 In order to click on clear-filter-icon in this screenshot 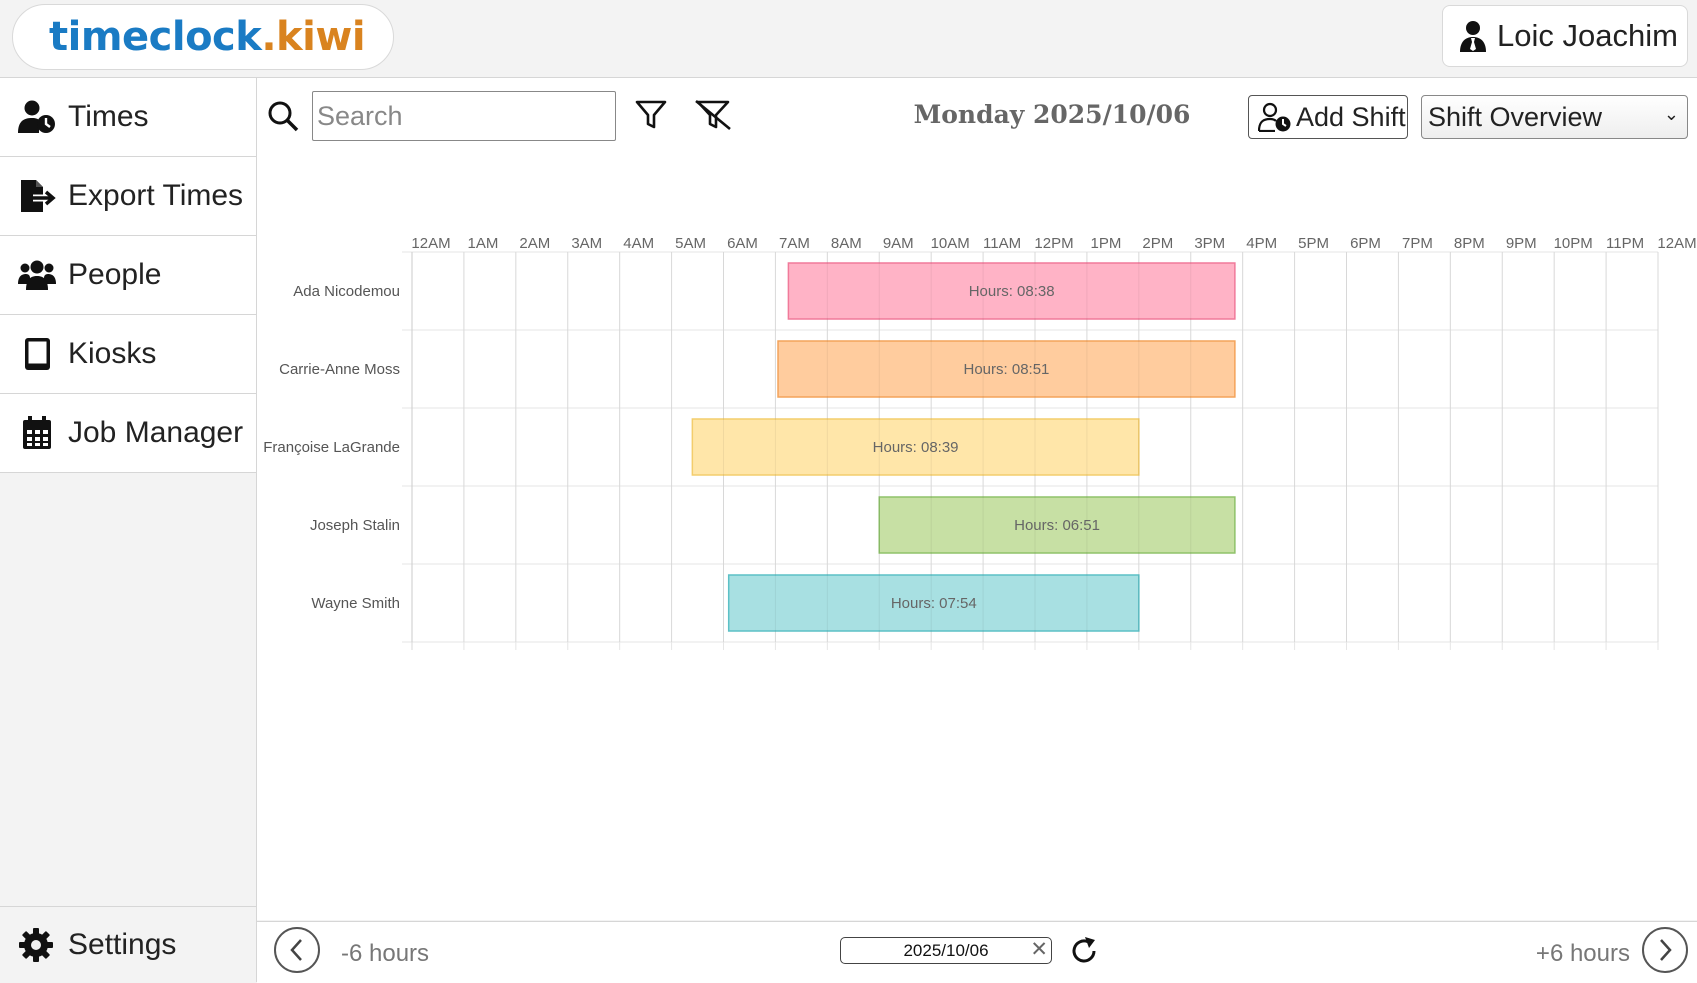, I will do `click(713, 115)`.